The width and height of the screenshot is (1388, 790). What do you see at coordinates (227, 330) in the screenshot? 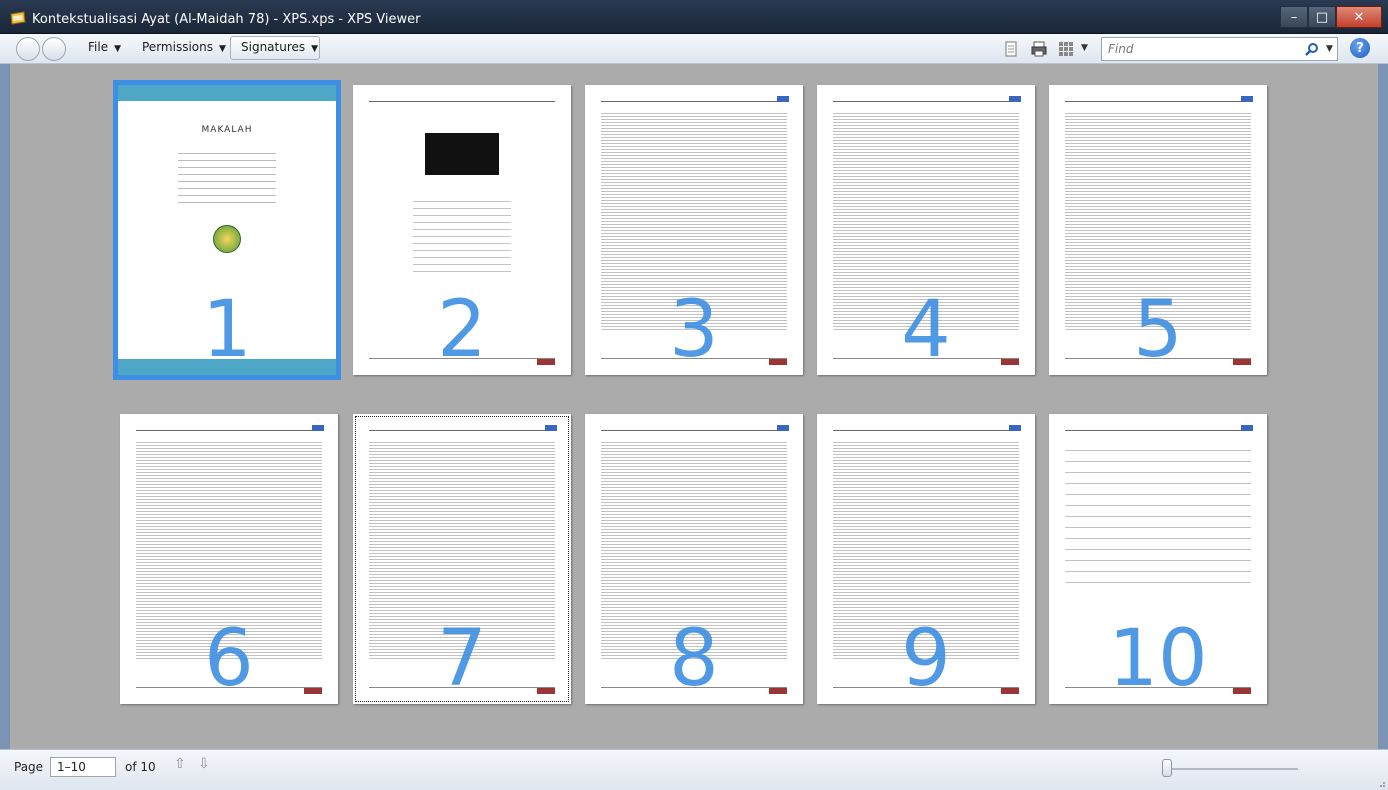
I see `page-number: 1` at bounding box center [227, 330].